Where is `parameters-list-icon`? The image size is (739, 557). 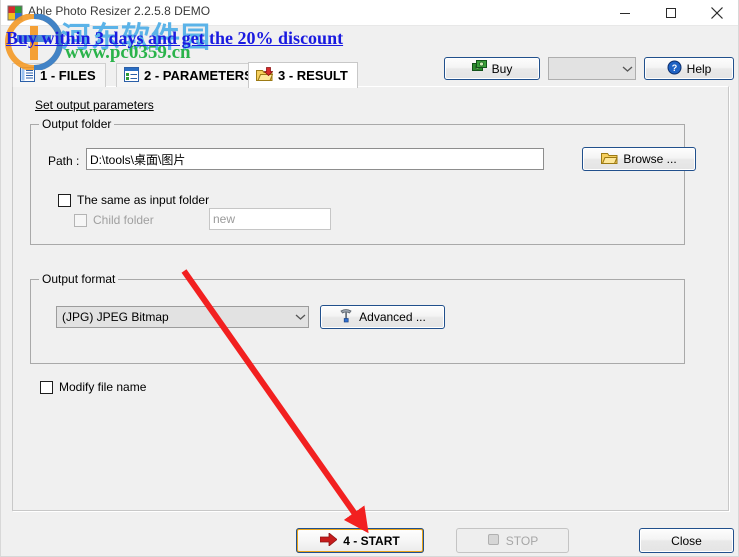 parameters-list-icon is located at coordinates (131, 75).